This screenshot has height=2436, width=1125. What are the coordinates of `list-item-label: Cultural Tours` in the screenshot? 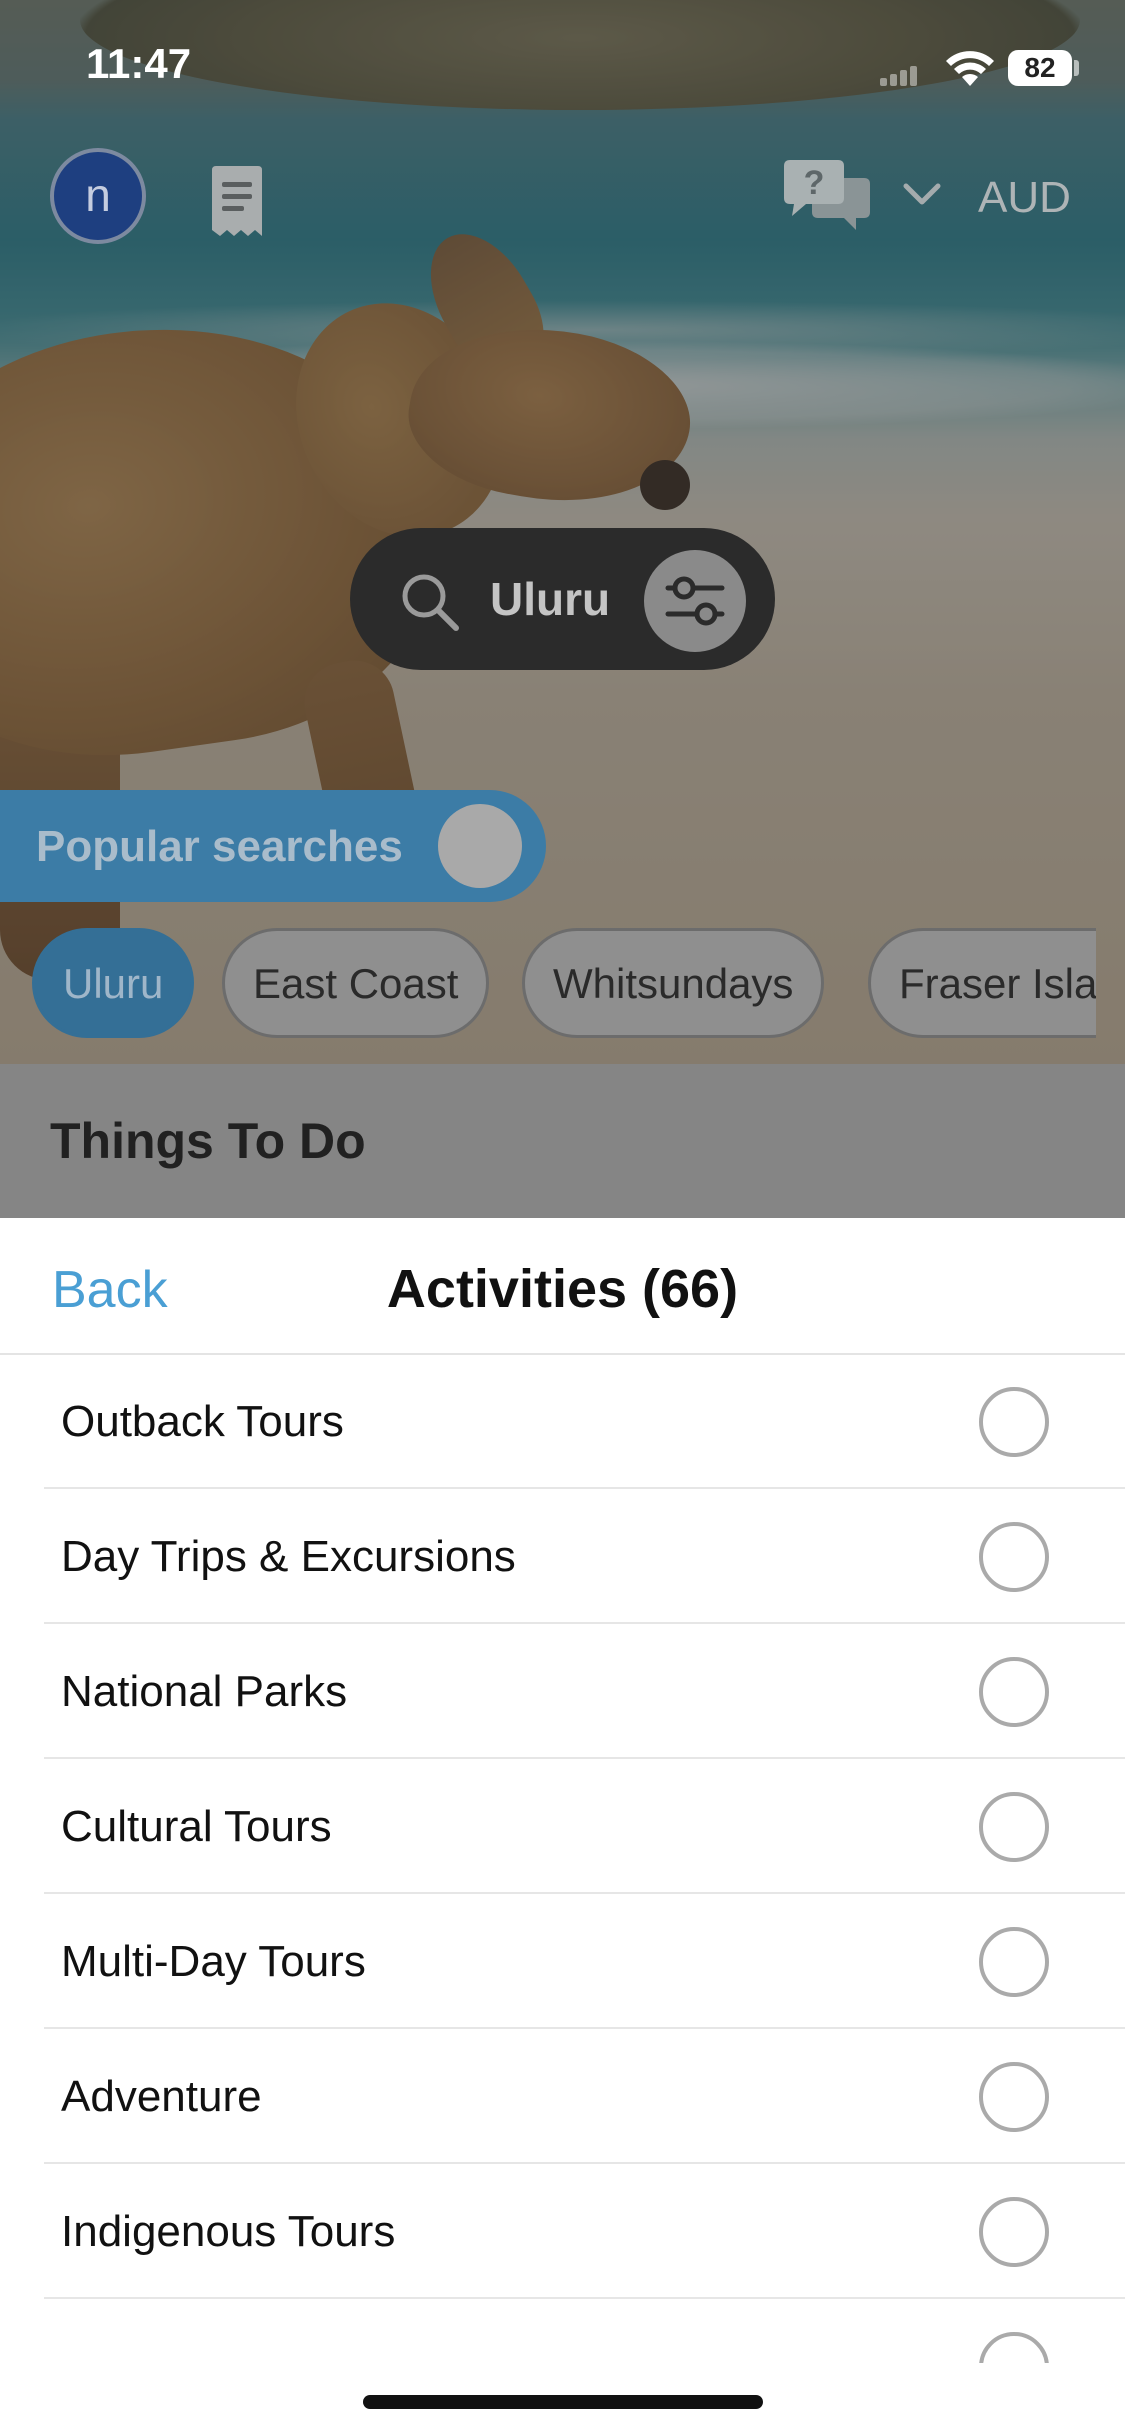 It's located at (196, 1826).